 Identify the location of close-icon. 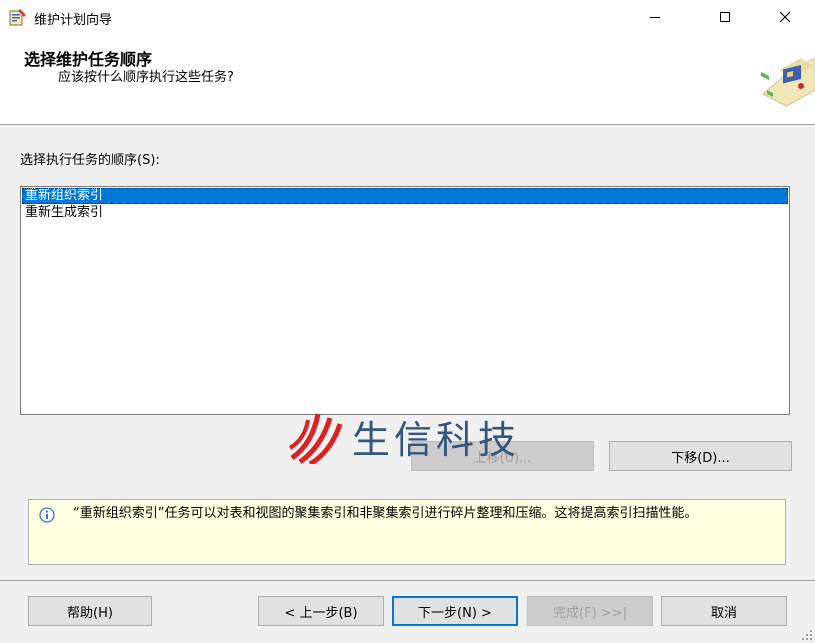
(785, 17).